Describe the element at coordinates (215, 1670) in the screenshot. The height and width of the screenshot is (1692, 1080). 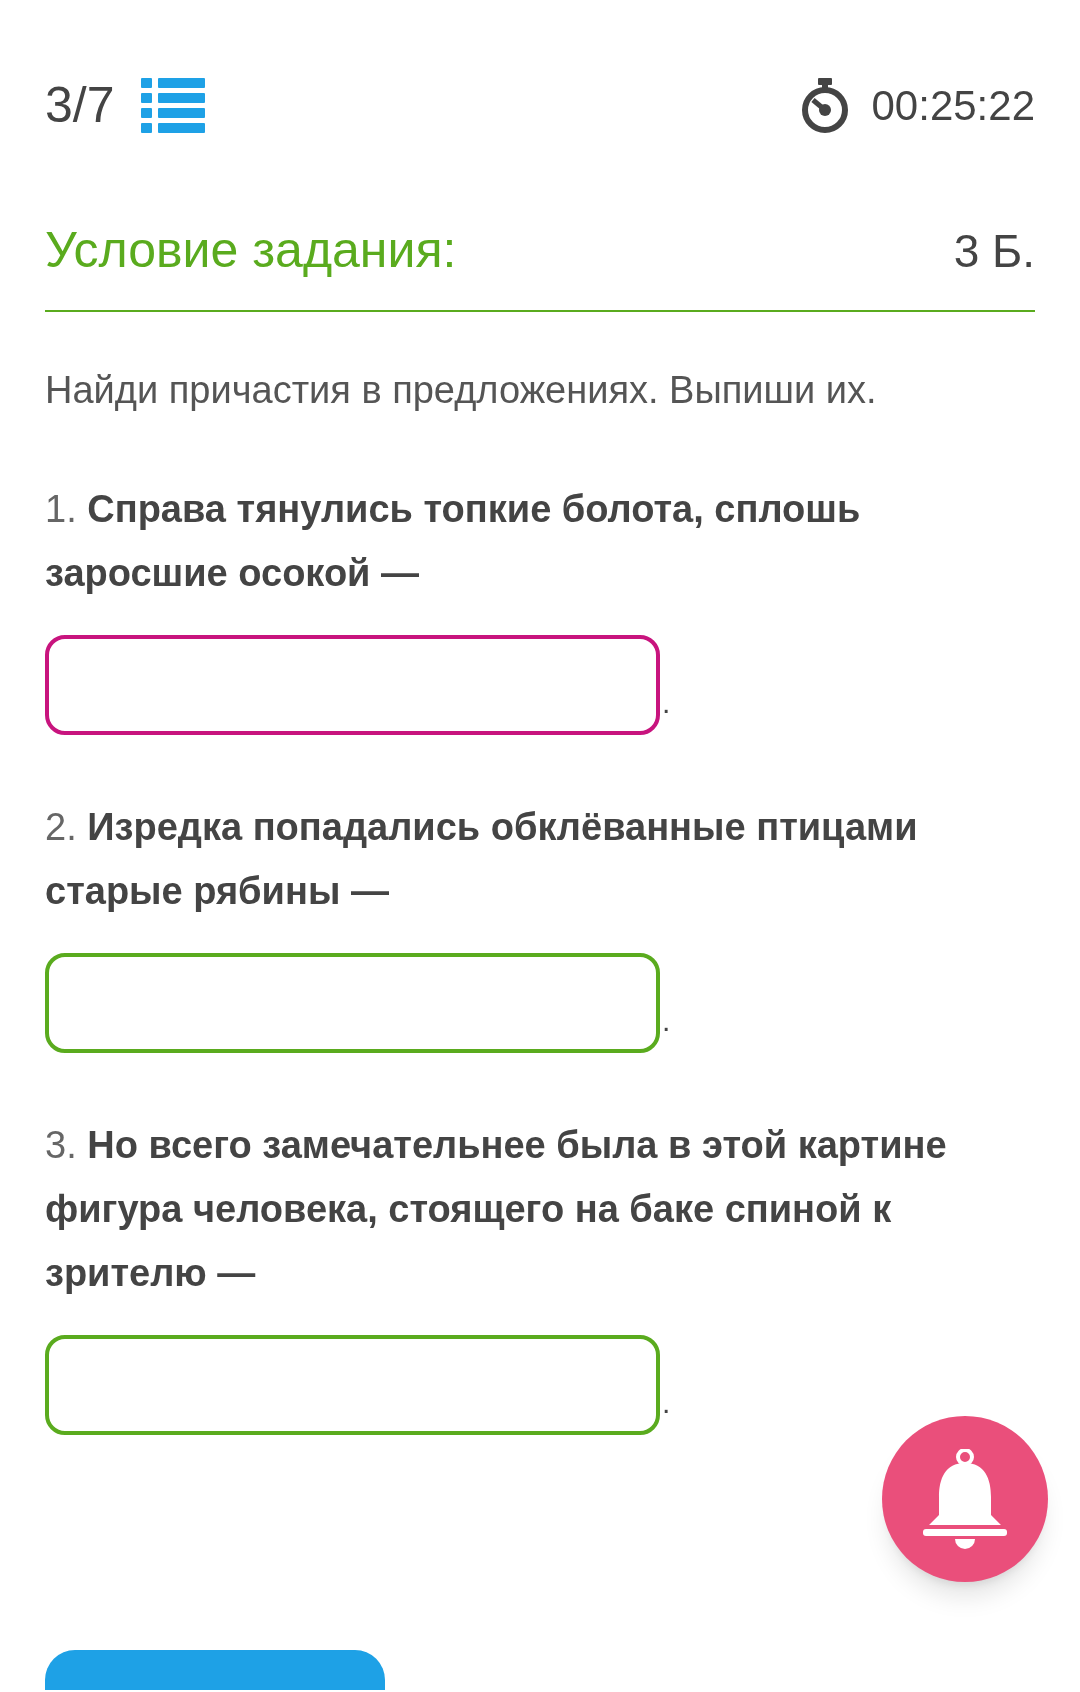
I see `submit-button` at that location.